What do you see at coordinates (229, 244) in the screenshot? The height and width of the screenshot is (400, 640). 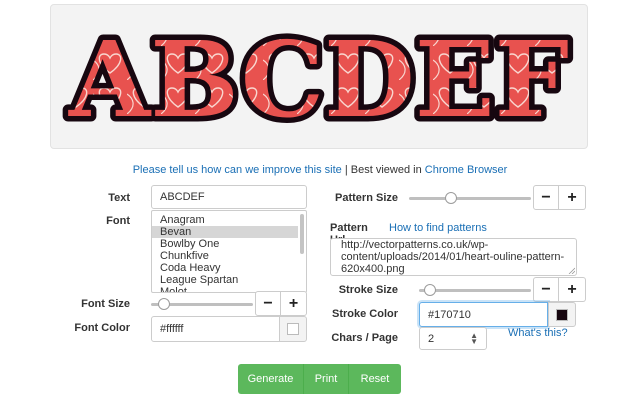 I see `font-option: Bowlby One` at bounding box center [229, 244].